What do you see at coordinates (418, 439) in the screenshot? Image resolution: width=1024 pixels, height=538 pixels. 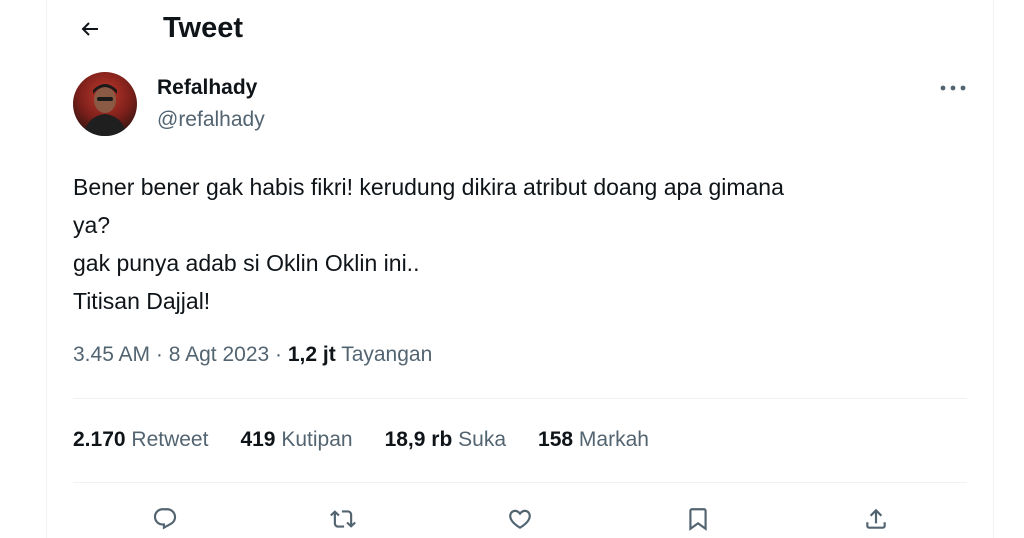 I see `likes-count: 18,9 rb` at bounding box center [418, 439].